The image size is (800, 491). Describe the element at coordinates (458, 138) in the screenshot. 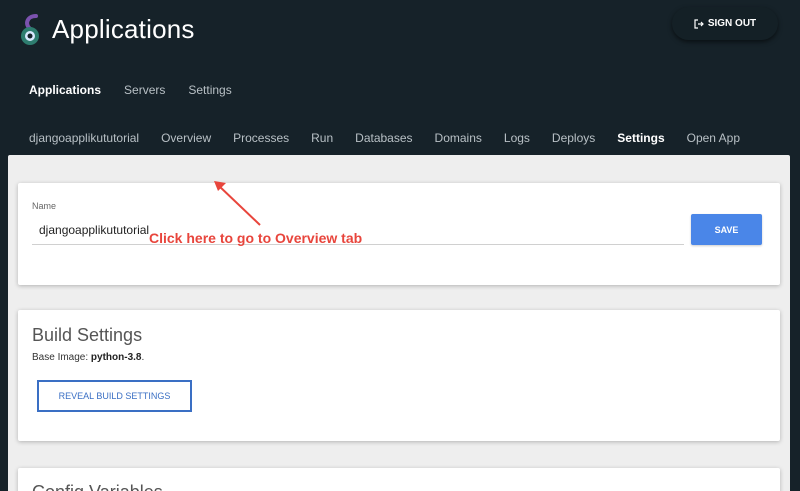

I see `tab-domains: Domains` at that location.